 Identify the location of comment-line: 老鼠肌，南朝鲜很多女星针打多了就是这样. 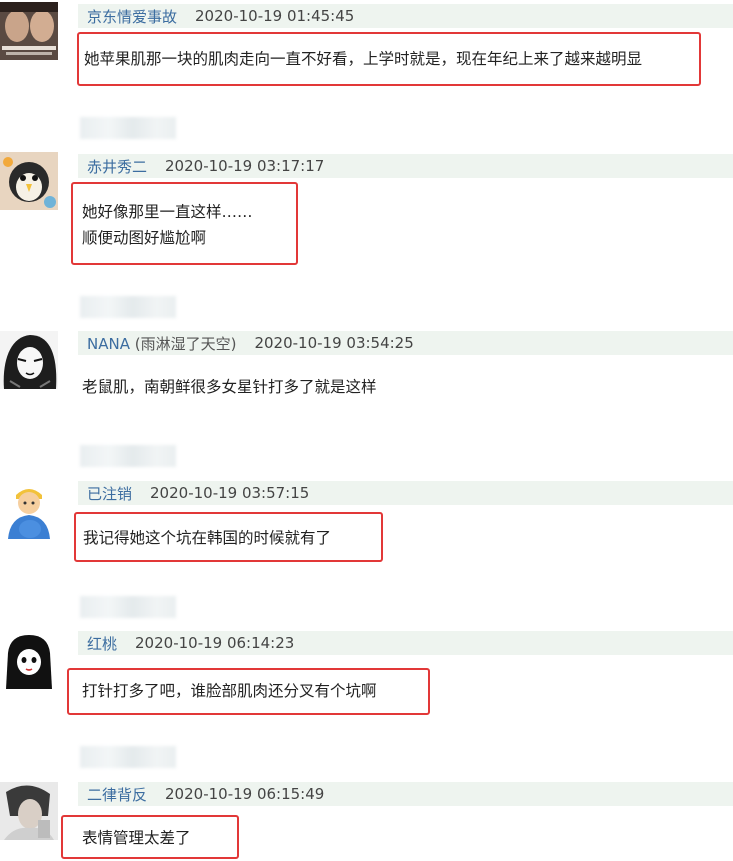
(229, 387).